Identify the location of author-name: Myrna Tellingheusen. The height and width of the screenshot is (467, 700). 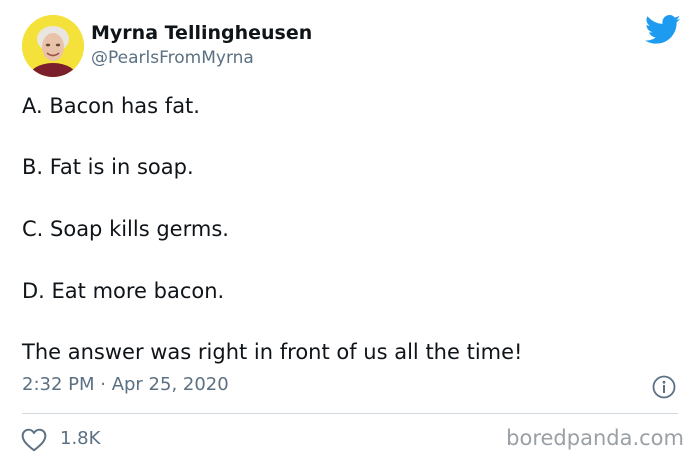
(201, 33).